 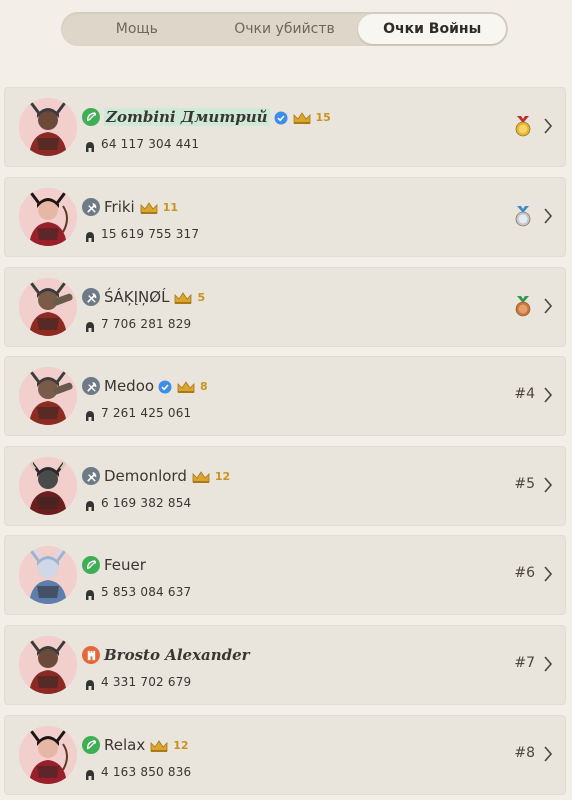 I want to click on player-name: Demonlord, so click(x=145, y=476).